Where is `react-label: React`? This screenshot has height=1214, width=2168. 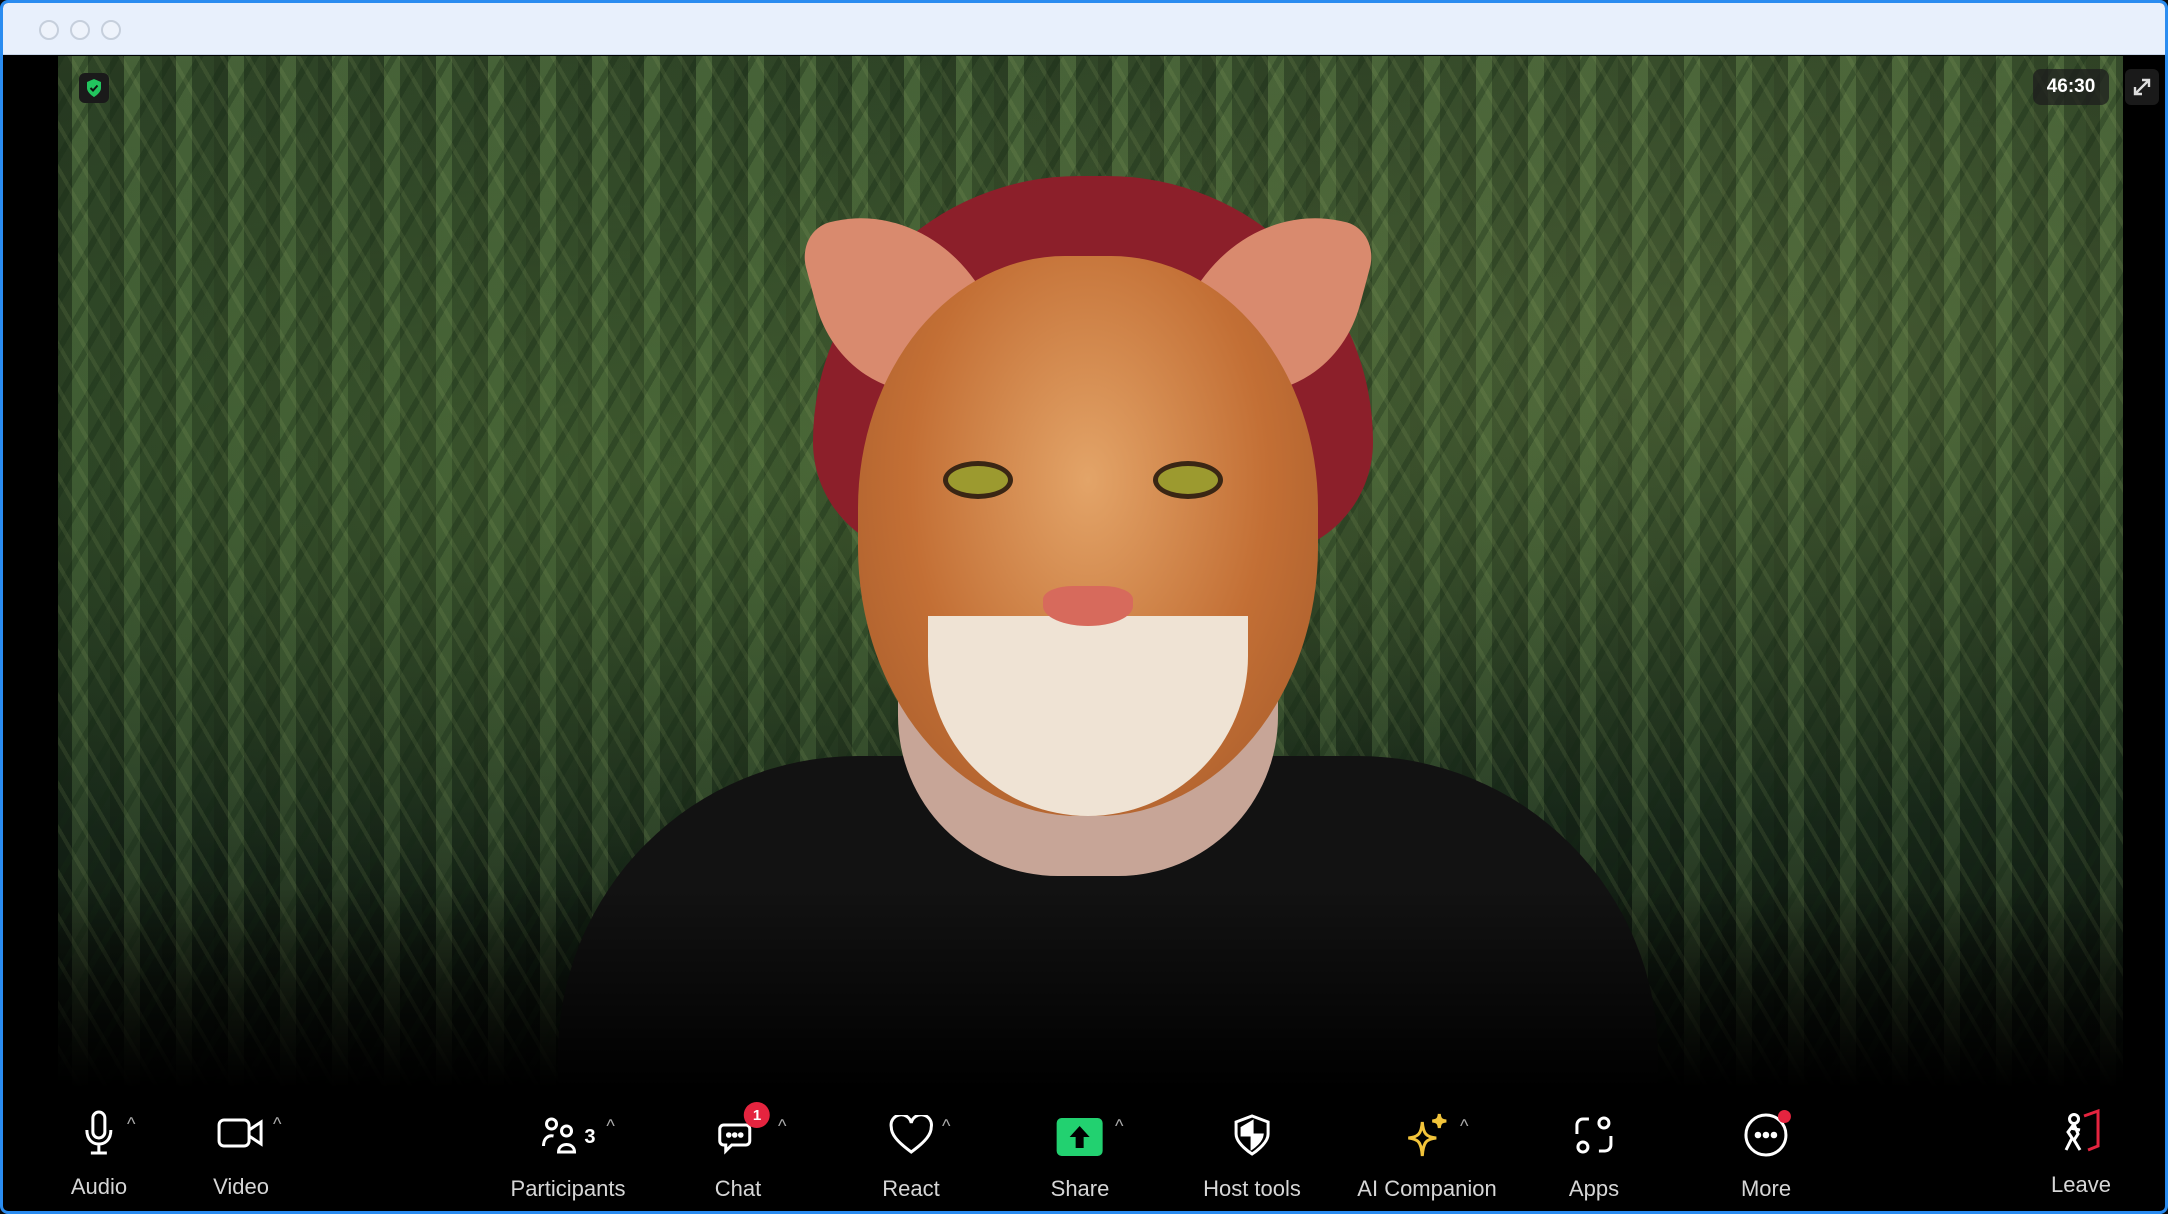
react-label: React is located at coordinates (911, 1188).